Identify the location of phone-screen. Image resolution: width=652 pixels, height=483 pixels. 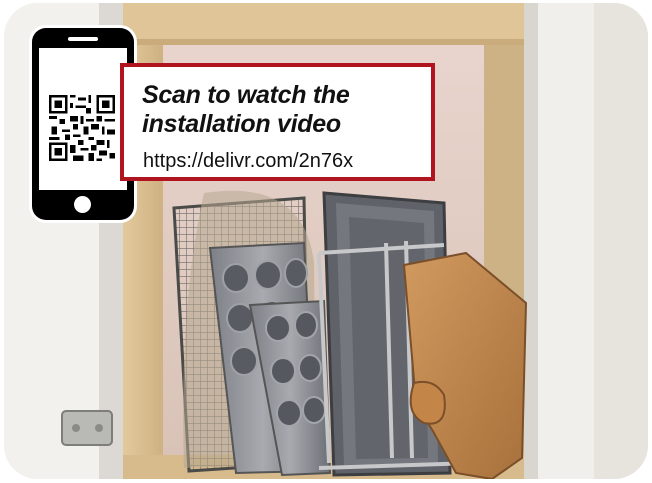
(83, 119).